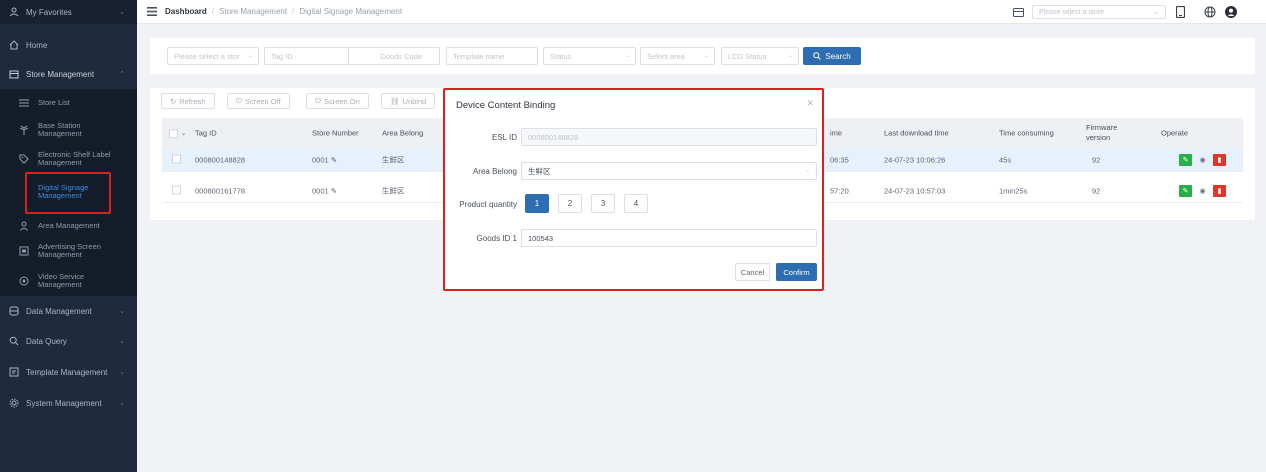  What do you see at coordinates (636, 203) in the screenshot?
I see `quantity-option-4: 4` at bounding box center [636, 203].